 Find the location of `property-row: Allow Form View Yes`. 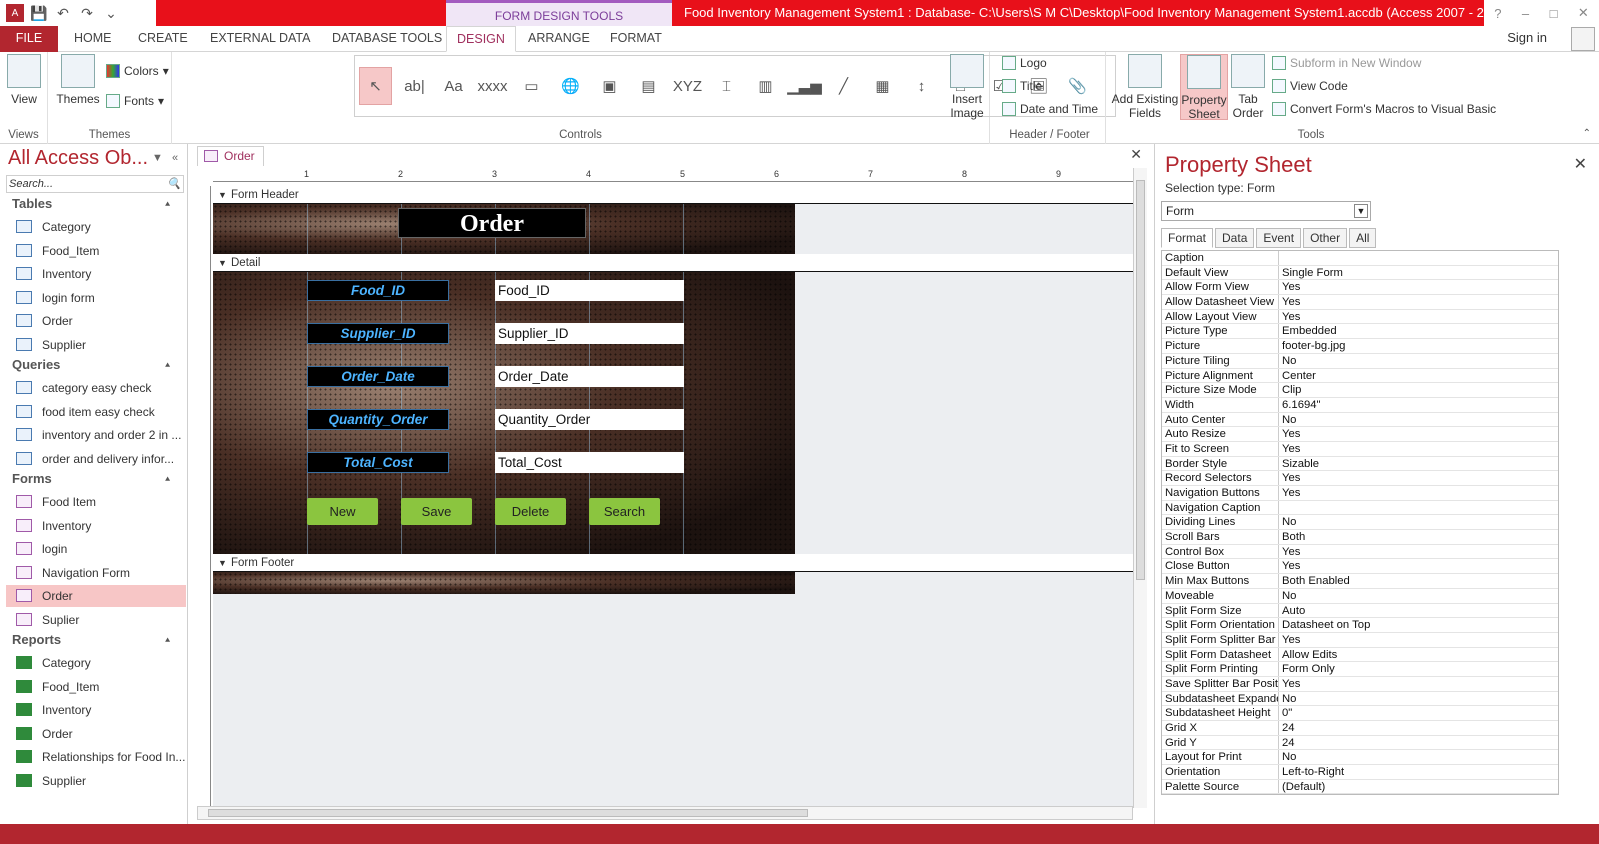

property-row: Allow Form View Yes is located at coordinates (1360, 288).